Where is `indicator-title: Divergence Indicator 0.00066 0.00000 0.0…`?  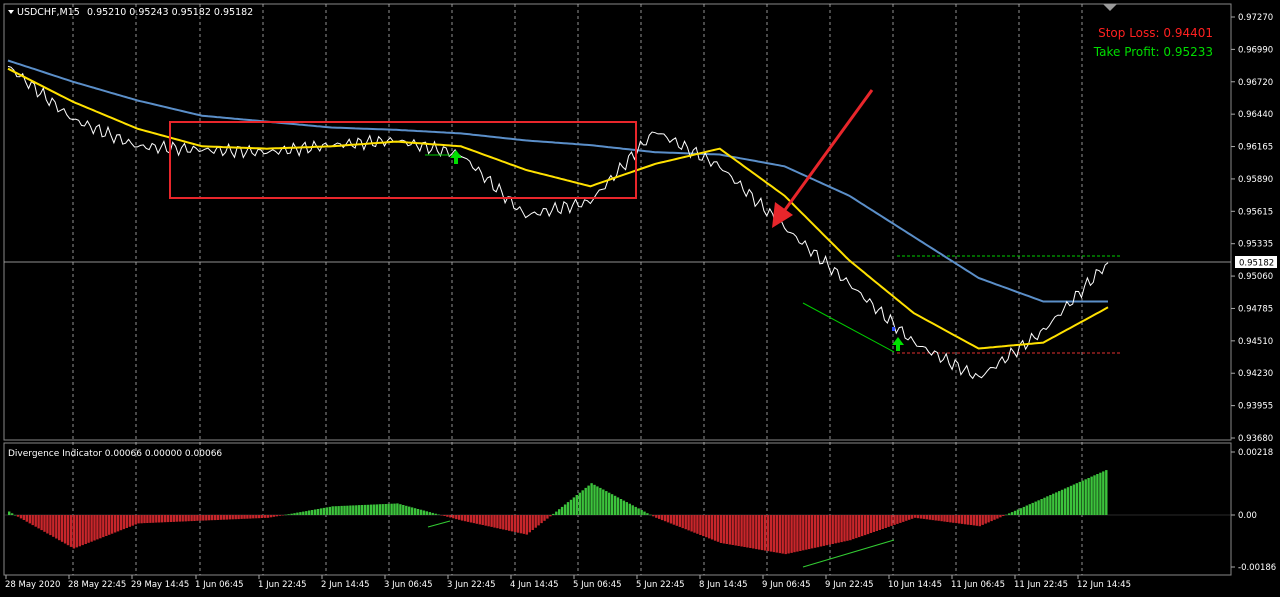
indicator-title: Divergence Indicator 0.00066 0.00000 0.0… is located at coordinates (115, 454).